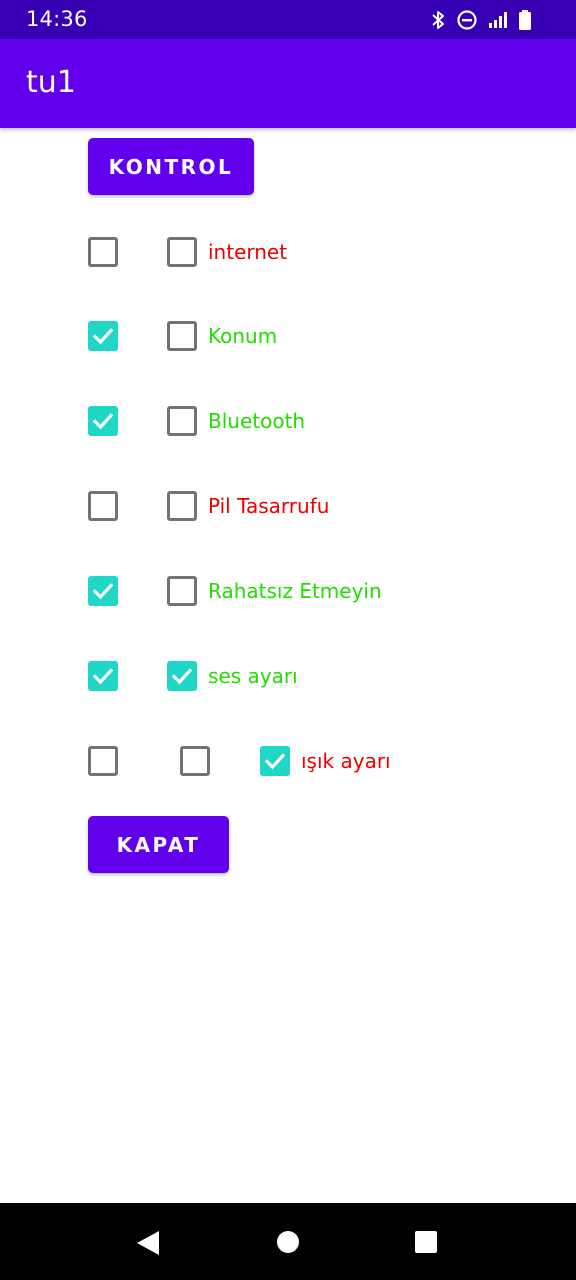  I want to click on navigation-bar, so click(288, 1241).